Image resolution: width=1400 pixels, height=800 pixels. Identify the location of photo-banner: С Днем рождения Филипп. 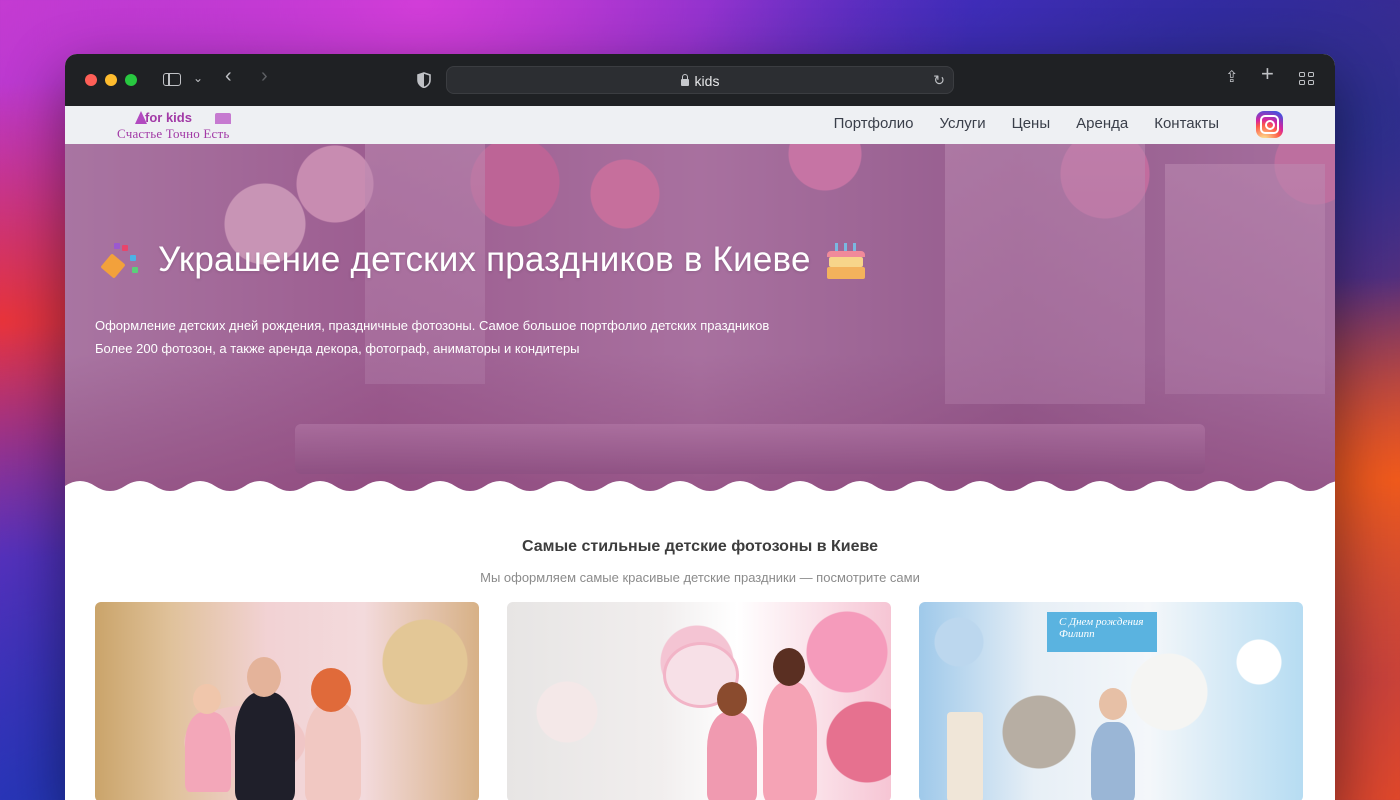
(1102, 632).